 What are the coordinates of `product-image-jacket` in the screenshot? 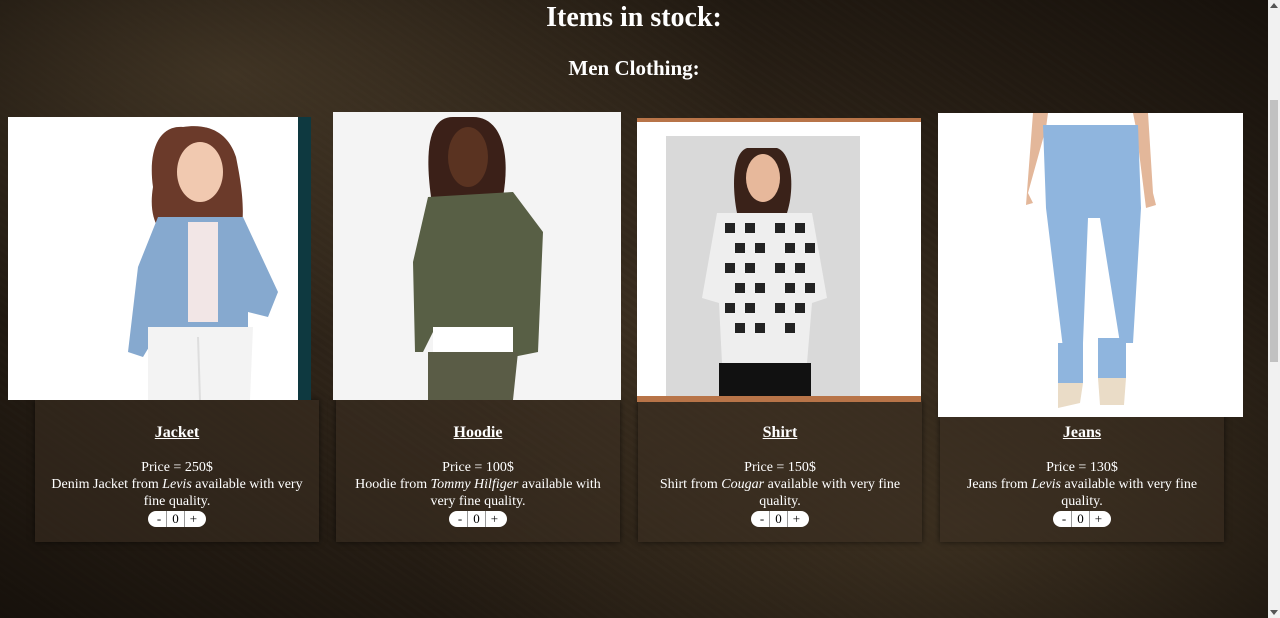 It's located at (159, 258).